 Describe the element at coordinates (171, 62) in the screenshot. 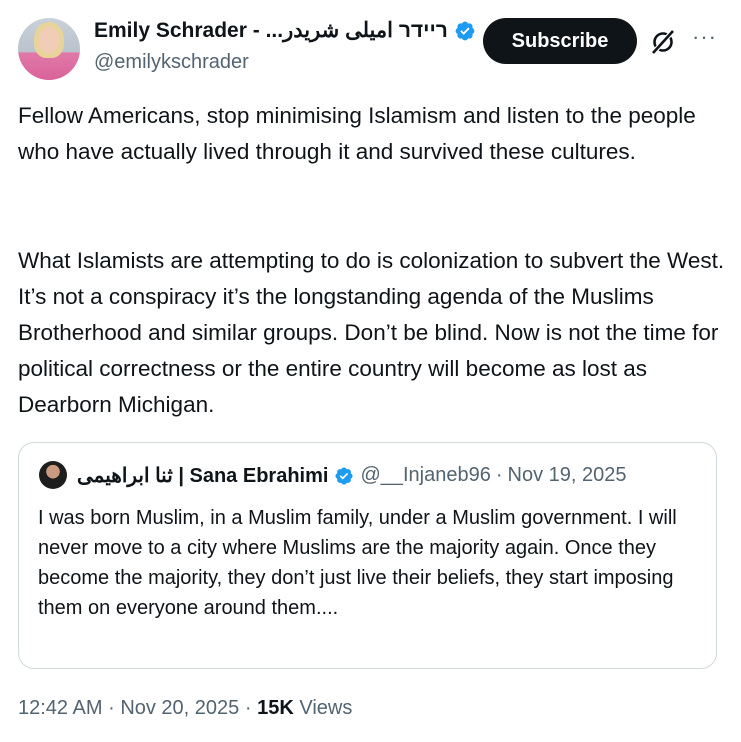

I see `author-handle: @emilykschrader` at that location.